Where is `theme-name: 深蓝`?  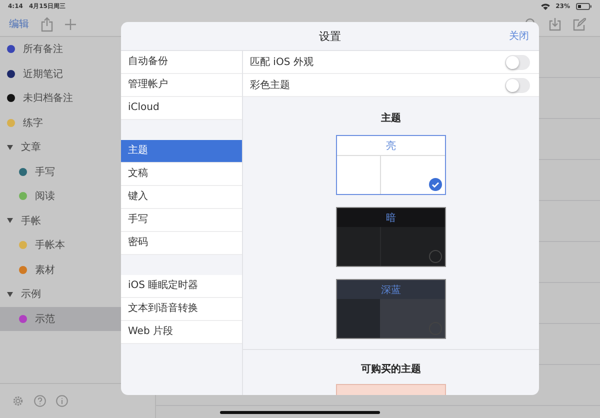 theme-name: 深蓝 is located at coordinates (391, 290).